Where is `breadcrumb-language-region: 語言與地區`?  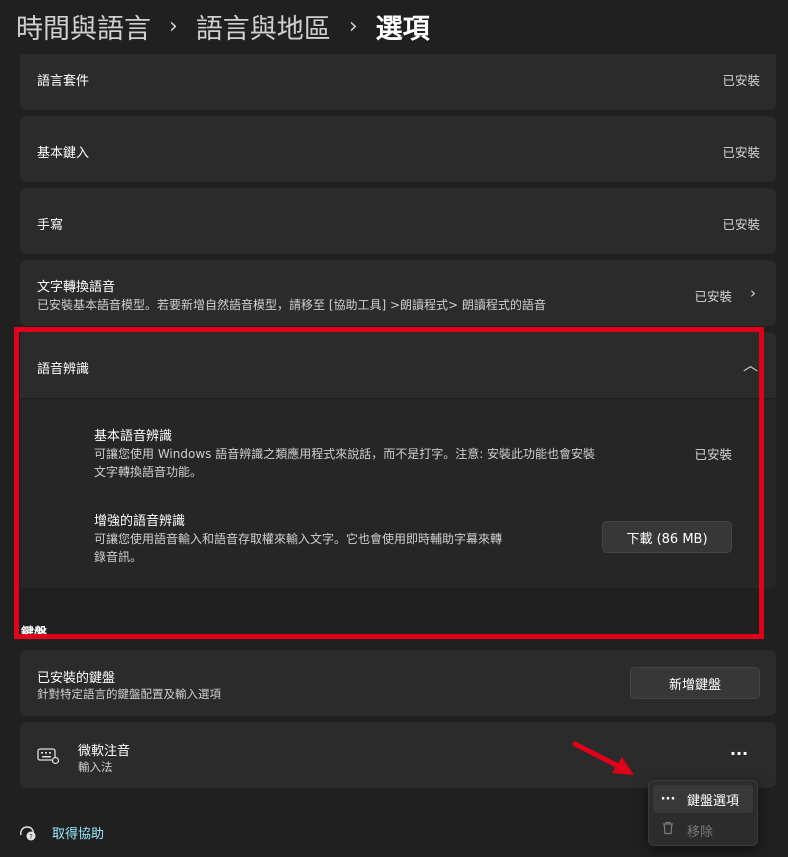
breadcrumb-language-region: 語言與地區 is located at coordinates (263, 26).